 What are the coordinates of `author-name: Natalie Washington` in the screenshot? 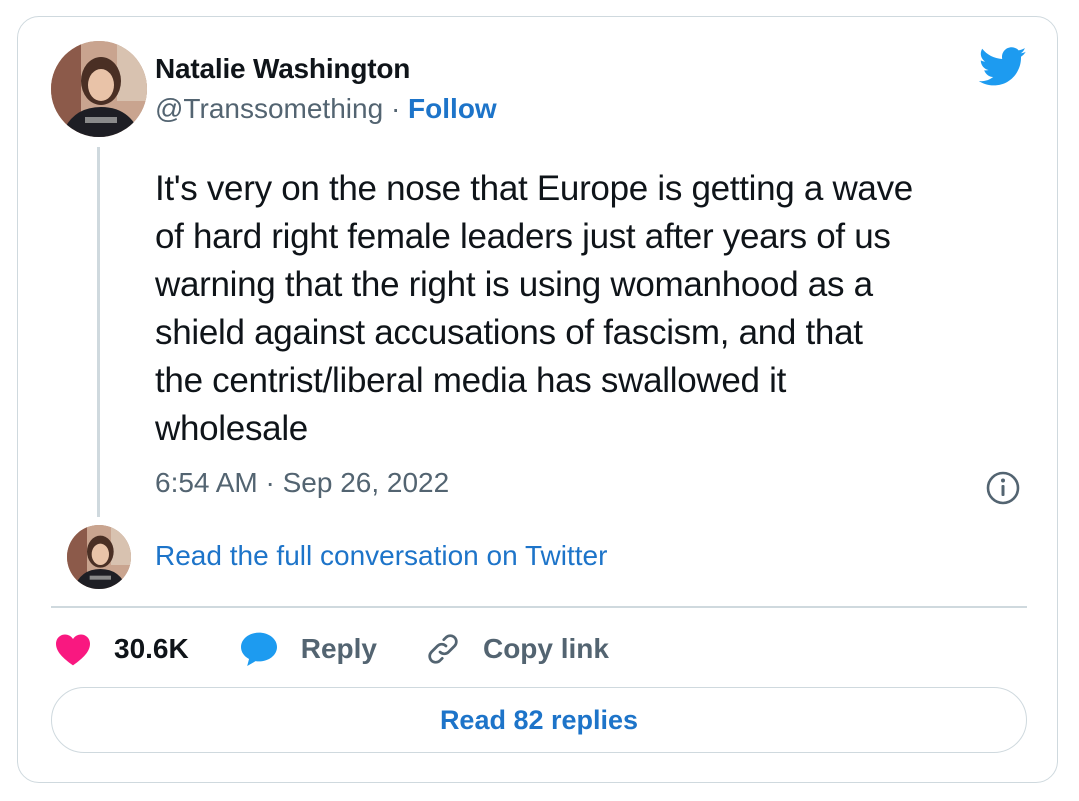 It's located at (282, 69).